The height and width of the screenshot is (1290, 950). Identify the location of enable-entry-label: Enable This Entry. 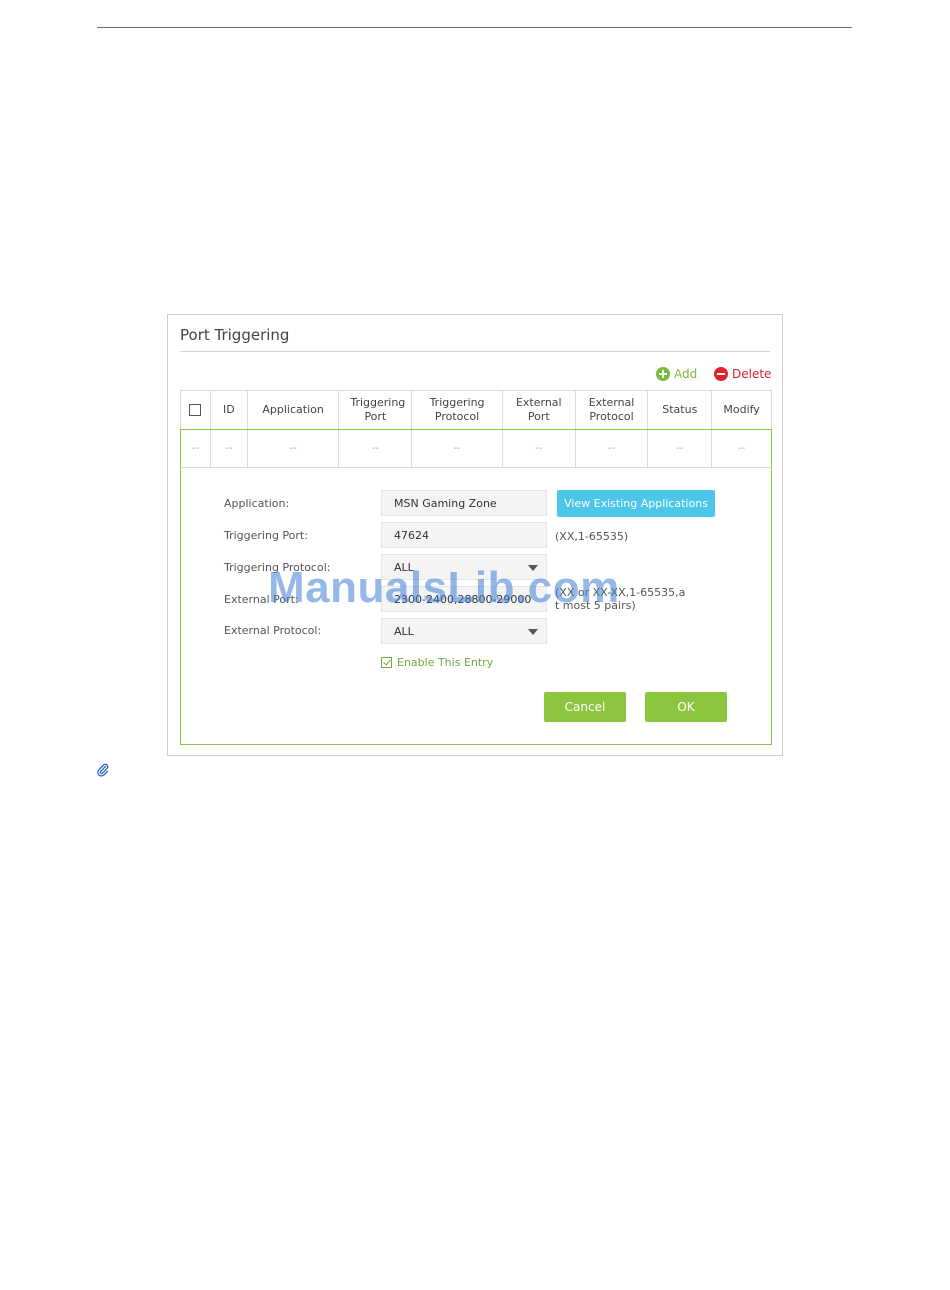
(445, 662).